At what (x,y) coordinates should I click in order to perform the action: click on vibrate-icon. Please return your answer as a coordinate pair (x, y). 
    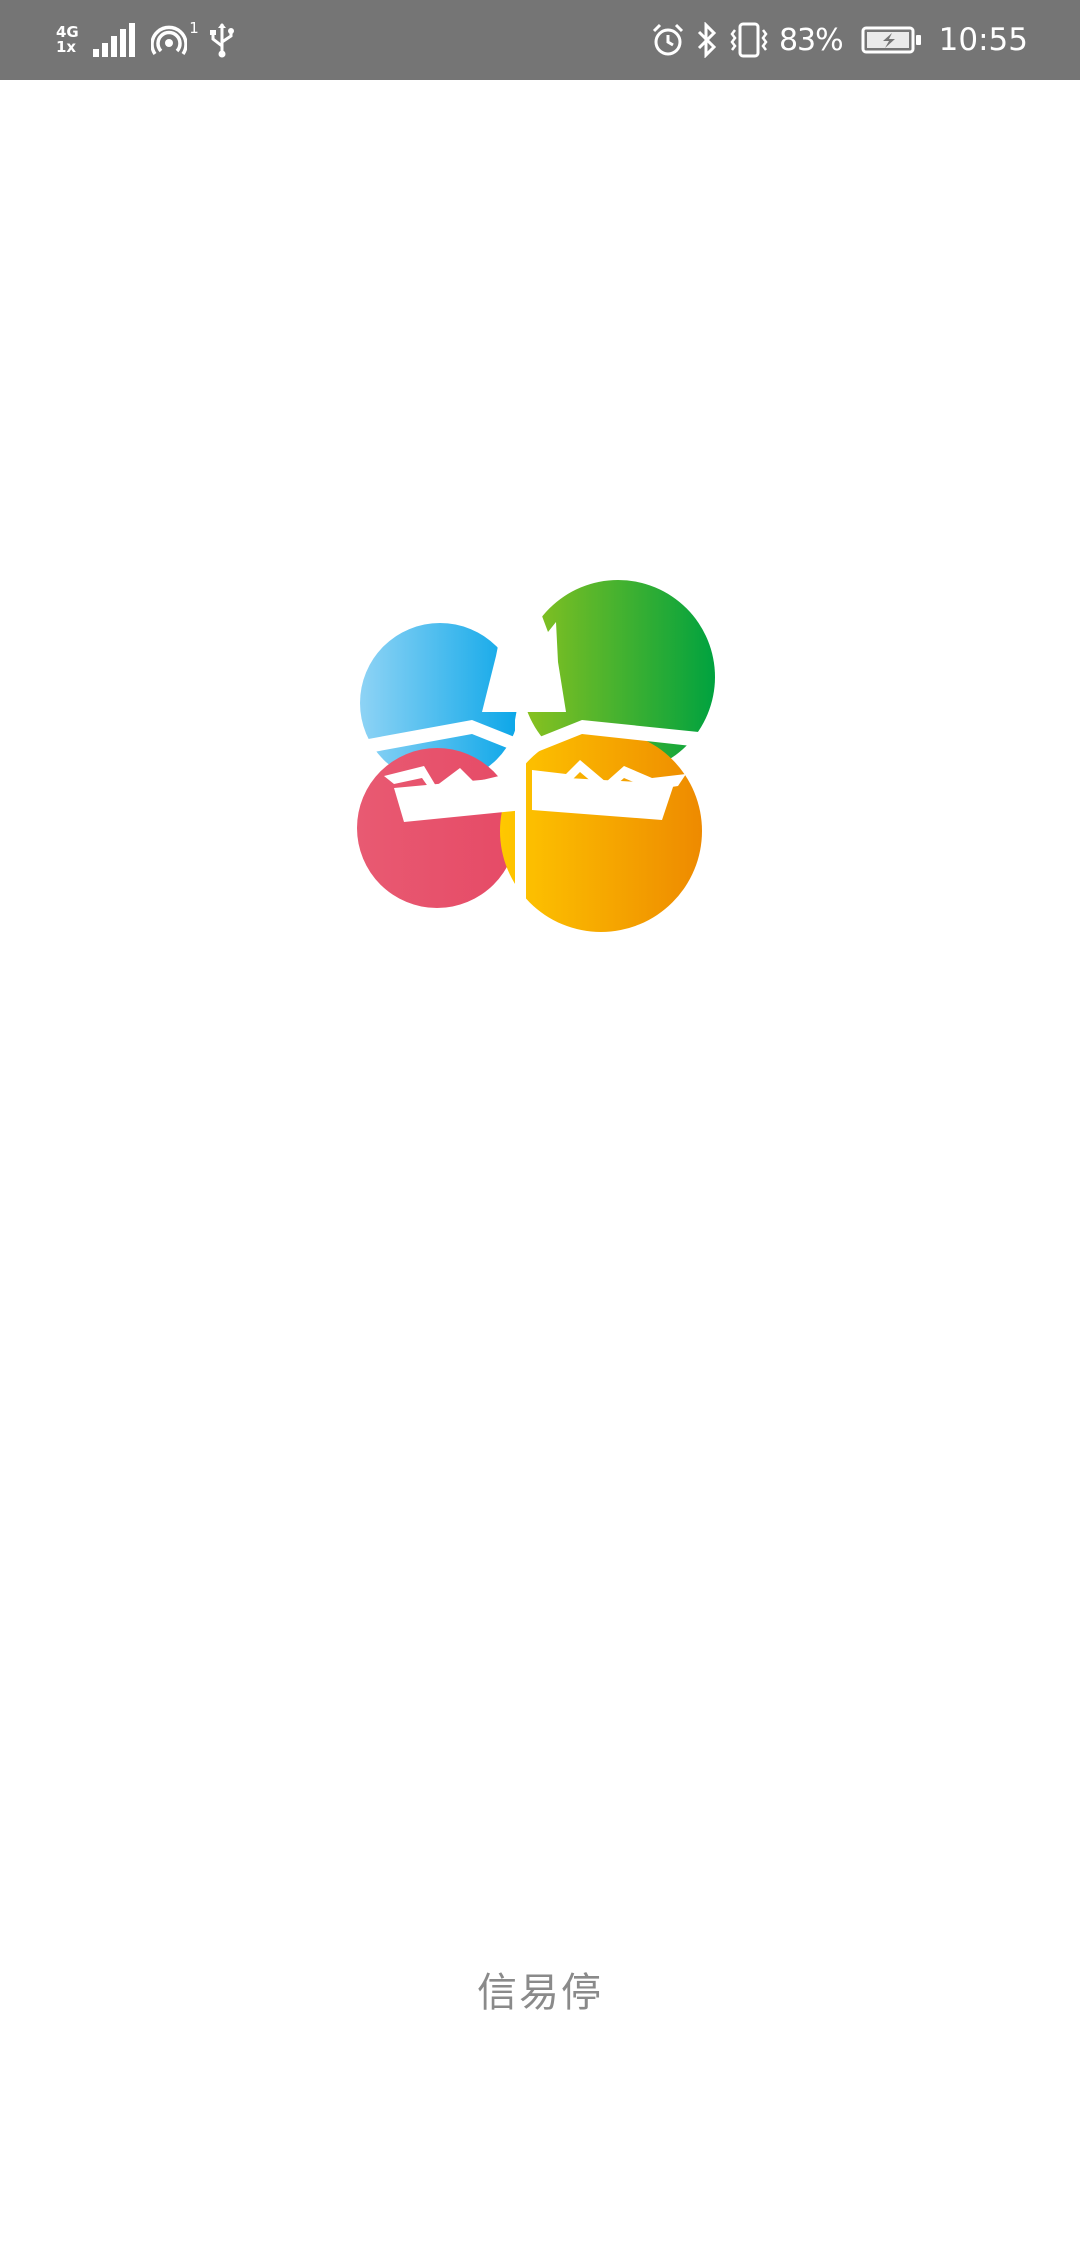
    Looking at the image, I should click on (749, 40).